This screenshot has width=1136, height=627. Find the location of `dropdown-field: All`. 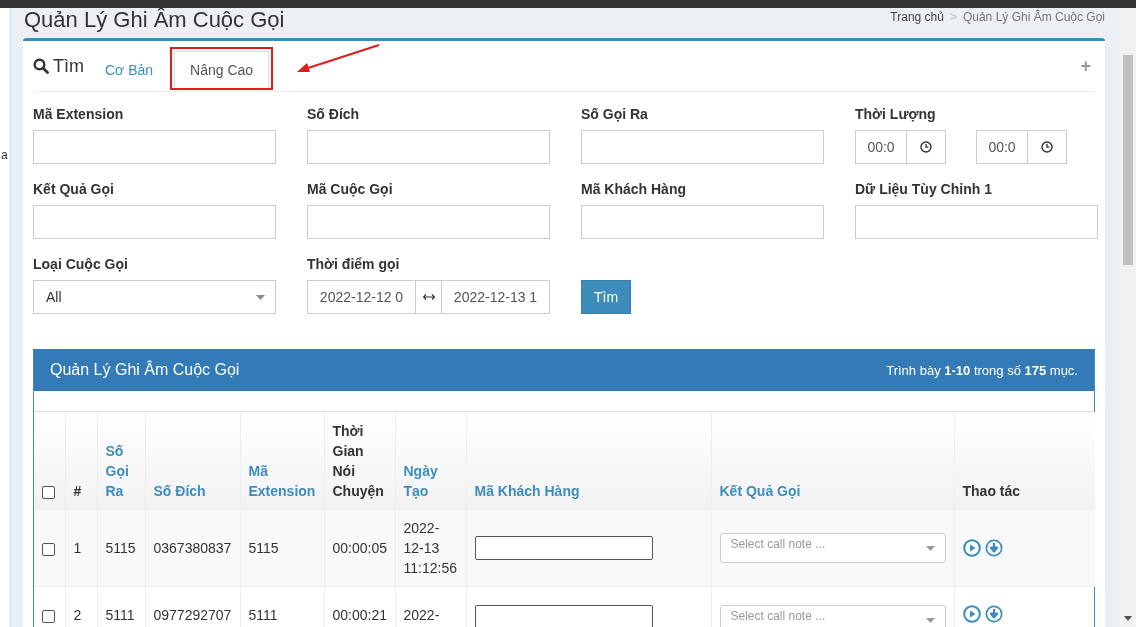

dropdown-field: All is located at coordinates (154, 297).